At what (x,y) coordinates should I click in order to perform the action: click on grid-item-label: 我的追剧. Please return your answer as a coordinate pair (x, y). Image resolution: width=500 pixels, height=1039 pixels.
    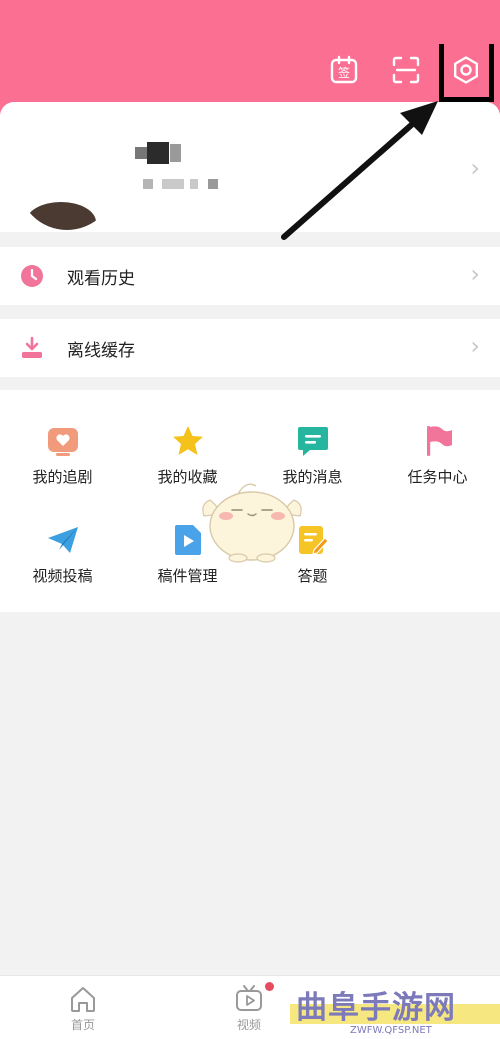
    Looking at the image, I should click on (62, 477).